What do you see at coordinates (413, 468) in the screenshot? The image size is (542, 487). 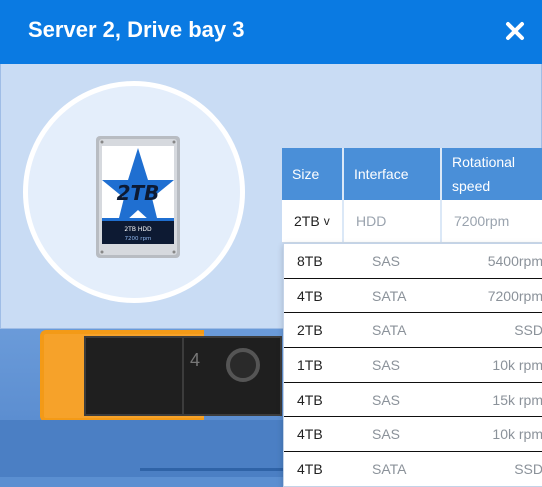 I see `dropdown-option: 4TB SATA SSD` at bounding box center [413, 468].